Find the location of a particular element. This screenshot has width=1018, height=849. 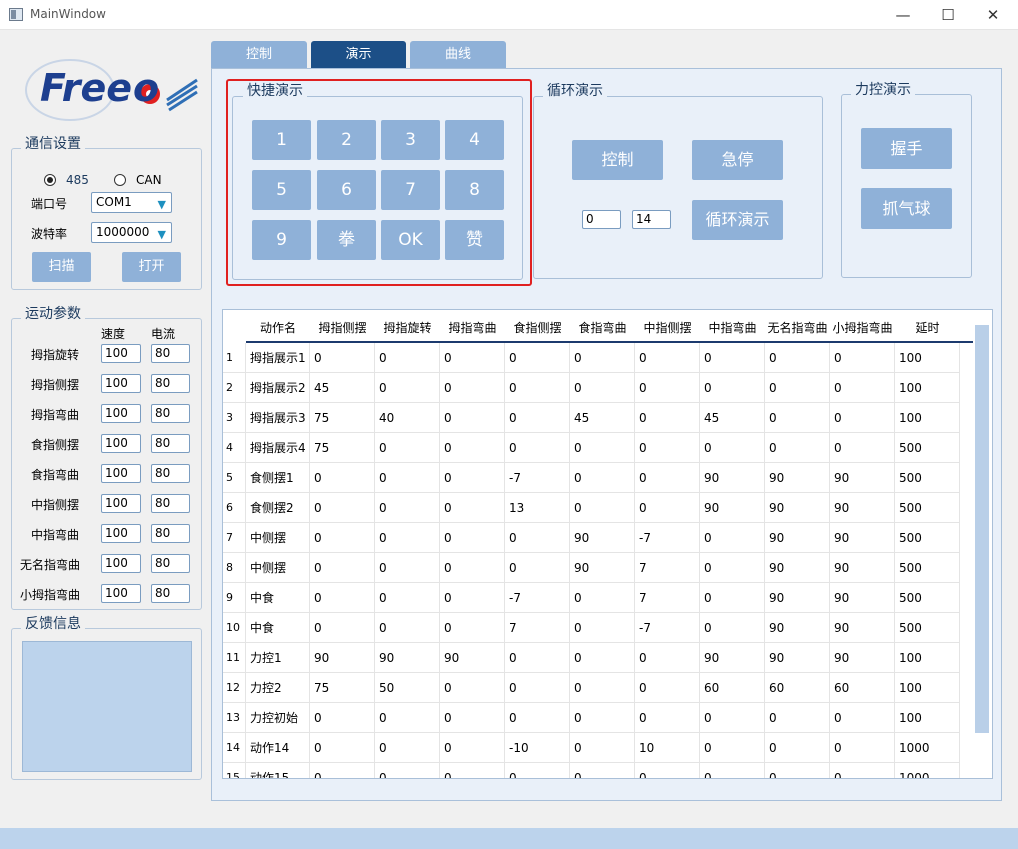

column-header: 拇指弯曲 is located at coordinates (472, 328).